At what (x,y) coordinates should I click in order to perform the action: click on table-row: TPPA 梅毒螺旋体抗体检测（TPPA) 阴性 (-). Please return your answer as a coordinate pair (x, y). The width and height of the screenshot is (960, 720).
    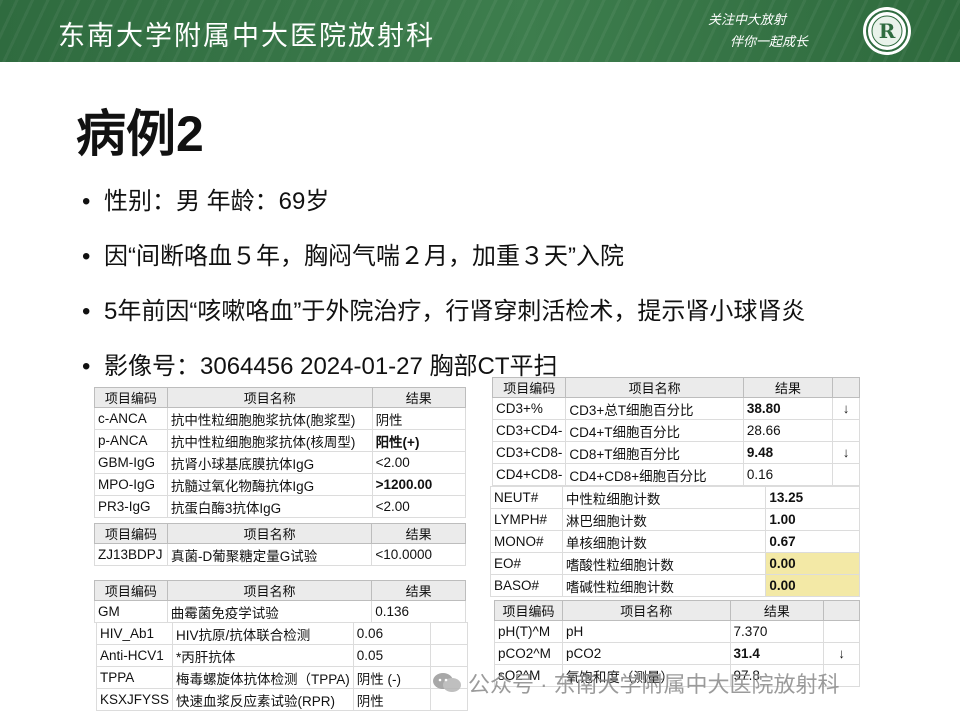
    Looking at the image, I should click on (281, 677).